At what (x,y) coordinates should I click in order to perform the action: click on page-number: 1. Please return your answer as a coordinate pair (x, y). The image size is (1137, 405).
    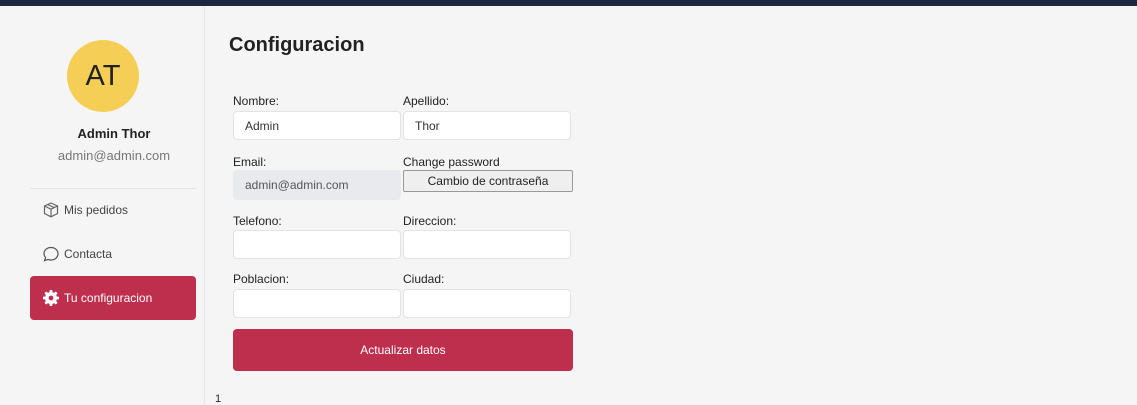
    Looking at the image, I should click on (218, 399).